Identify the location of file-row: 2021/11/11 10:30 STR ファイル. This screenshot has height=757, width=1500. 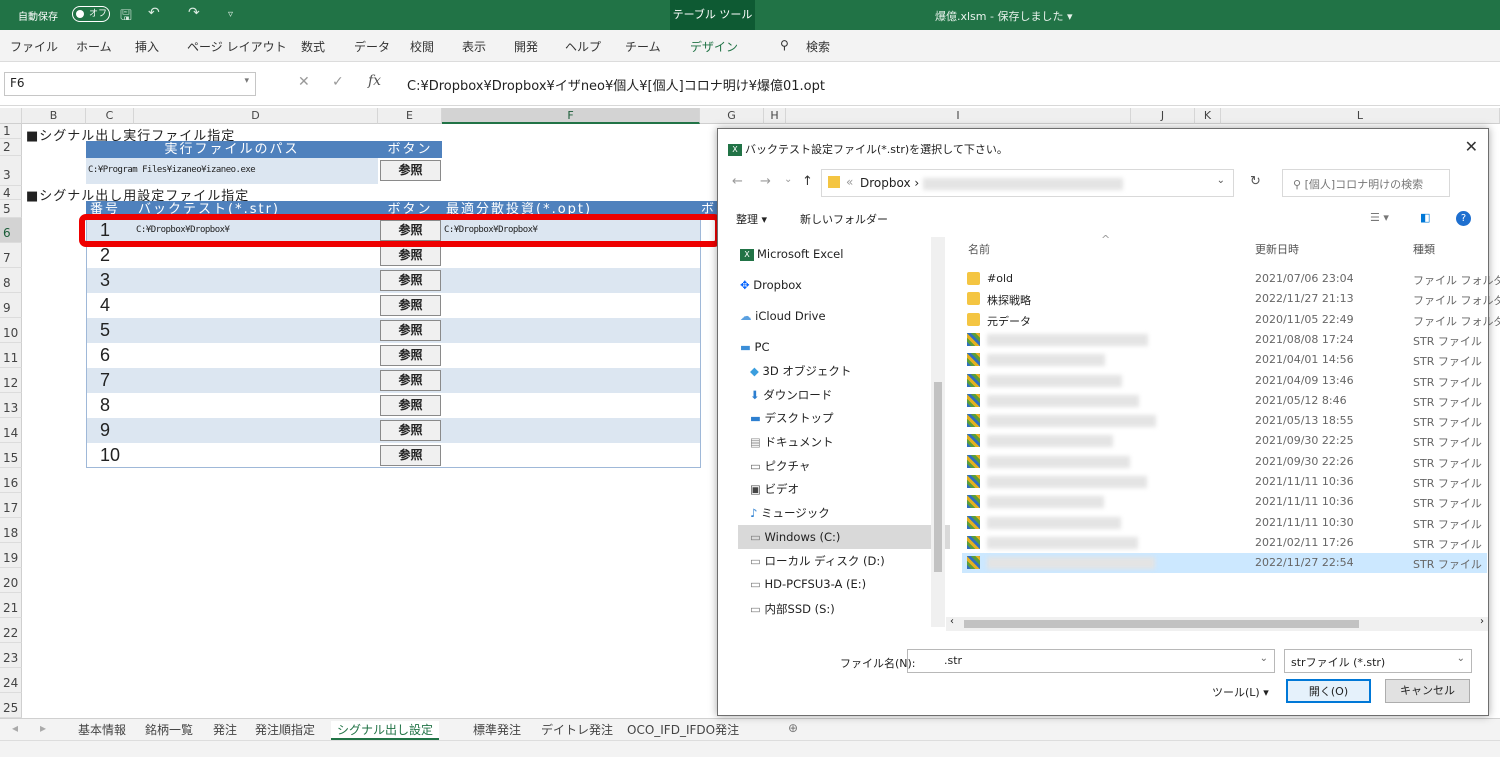
(1224, 523).